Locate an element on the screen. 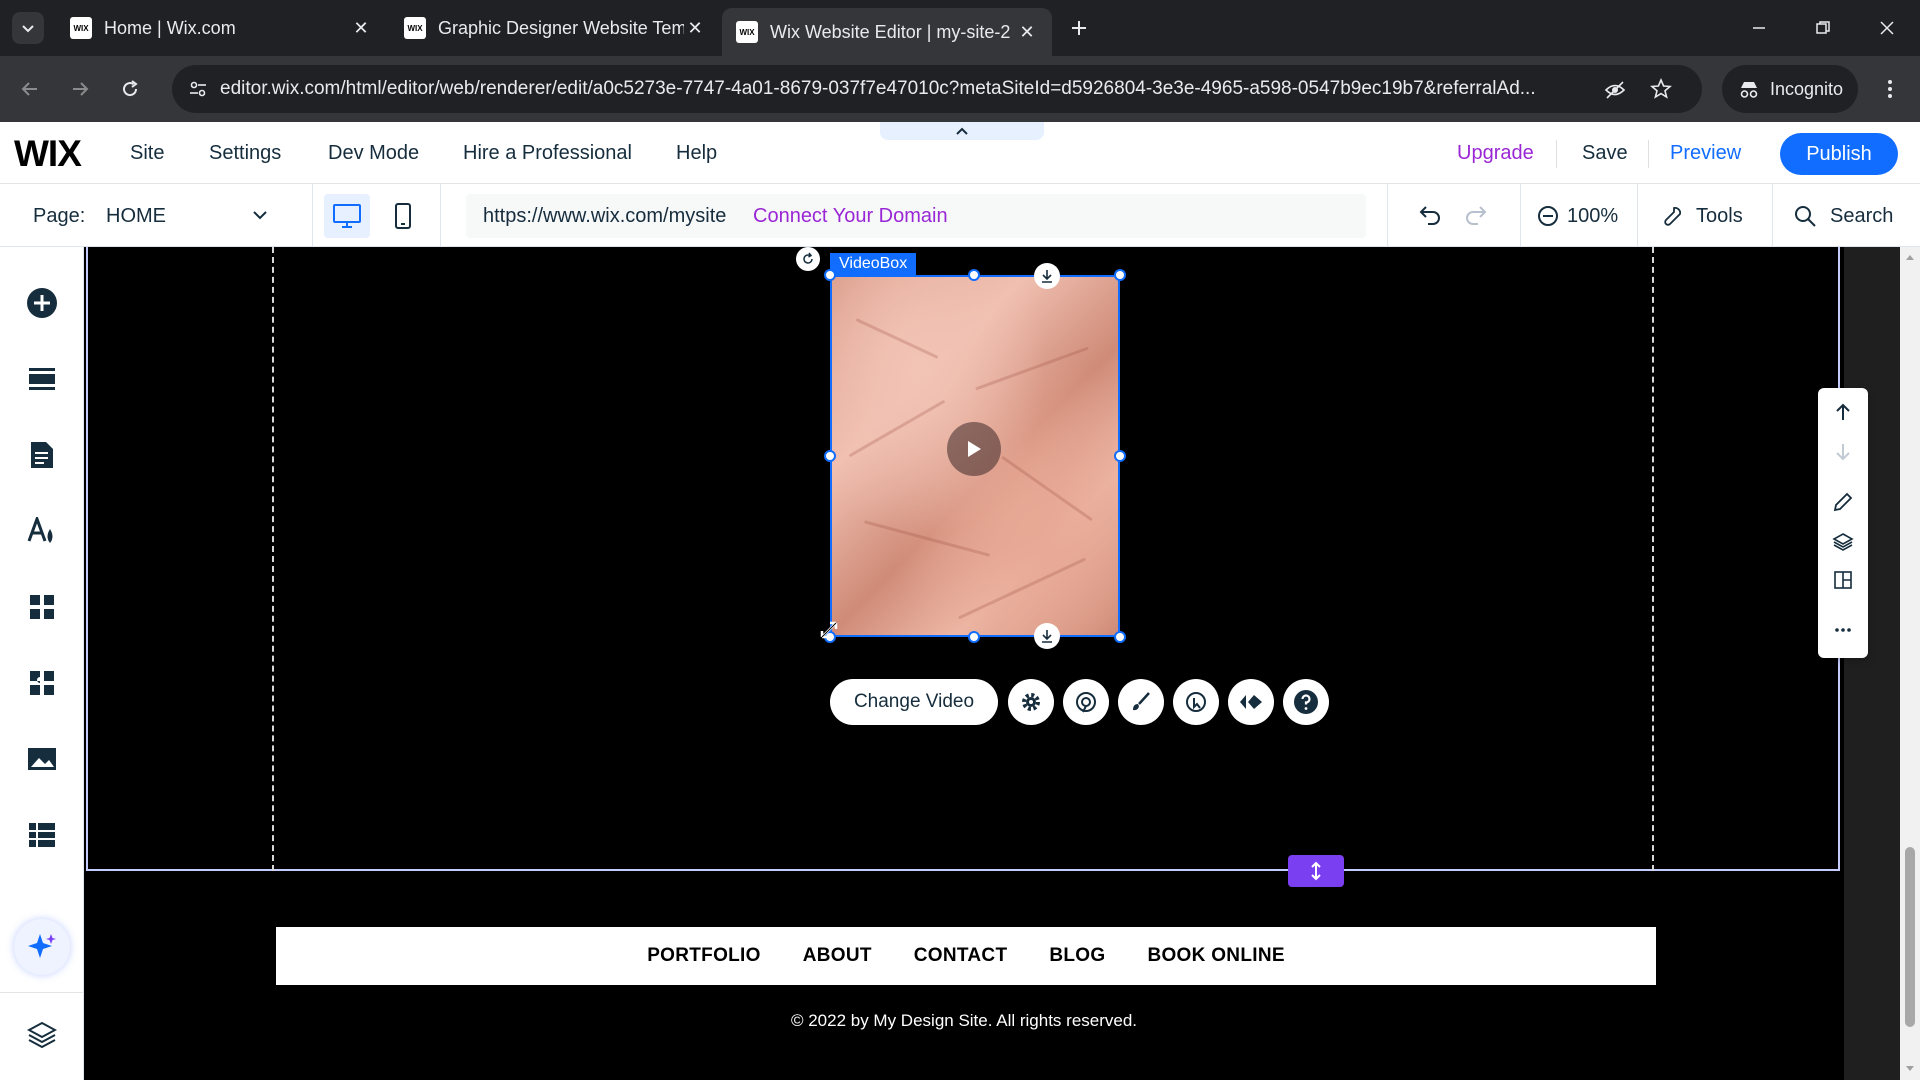 The width and height of the screenshot is (1920, 1080). footer-link-portfolio: PORTFOLIO is located at coordinates (704, 956).